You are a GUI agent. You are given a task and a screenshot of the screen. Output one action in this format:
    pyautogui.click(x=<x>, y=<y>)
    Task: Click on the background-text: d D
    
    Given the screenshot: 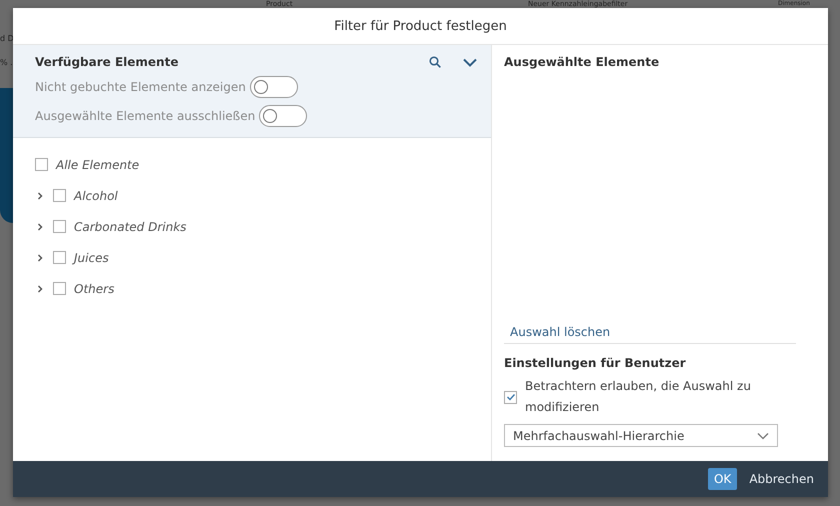 What is the action you would take?
    pyautogui.click(x=7, y=38)
    